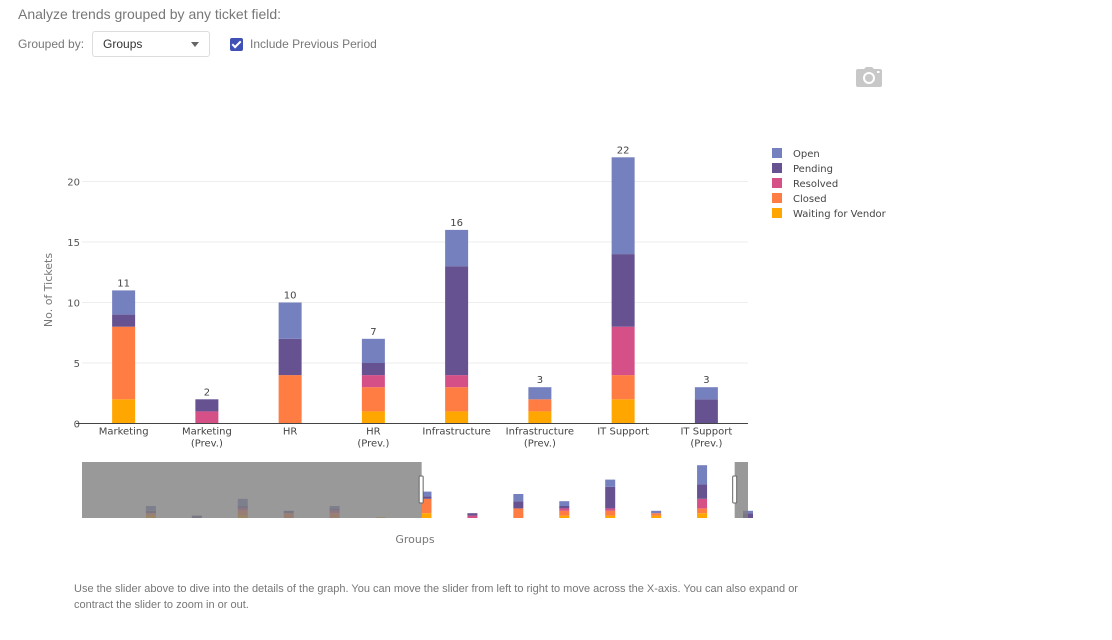  Describe the element at coordinates (414, 539) in the screenshot. I see `x-axis-label: Groups` at that location.